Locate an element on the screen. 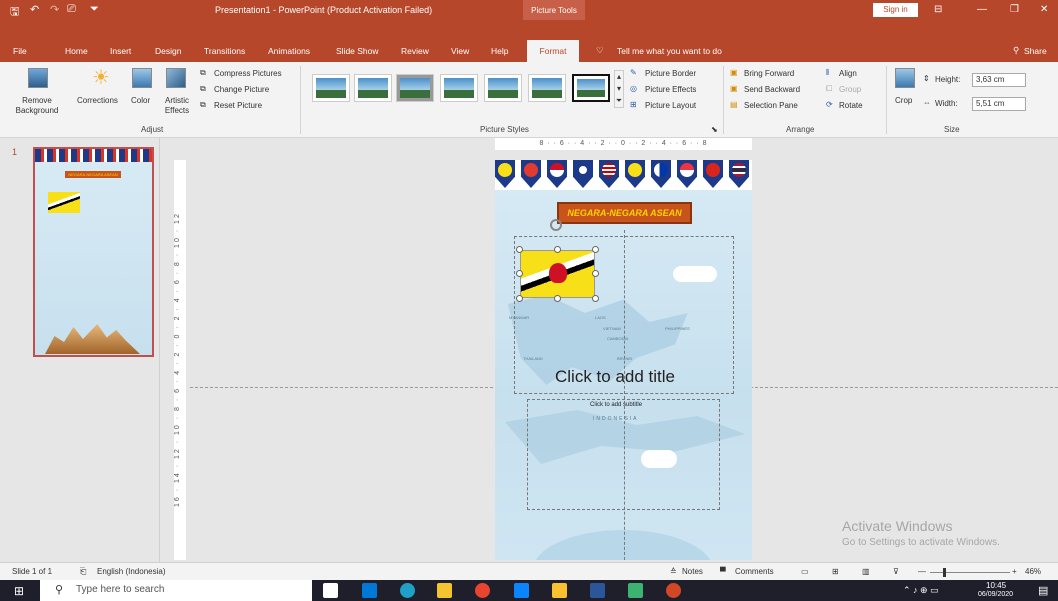 Image resolution: width=1058 pixels, height=601 pixels. notes-icon: ≙ is located at coordinates (673, 571).